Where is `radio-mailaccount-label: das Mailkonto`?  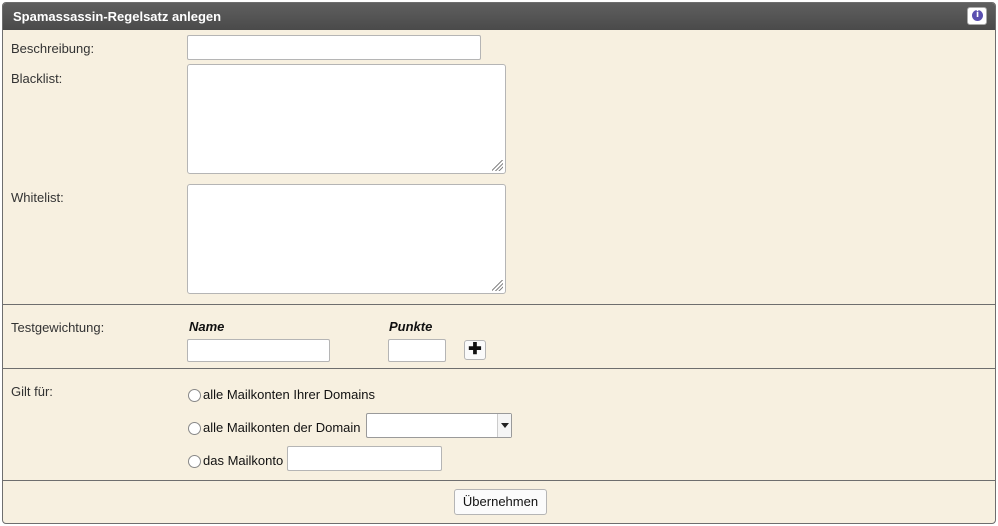
radio-mailaccount-label: das Mailkonto is located at coordinates (243, 460).